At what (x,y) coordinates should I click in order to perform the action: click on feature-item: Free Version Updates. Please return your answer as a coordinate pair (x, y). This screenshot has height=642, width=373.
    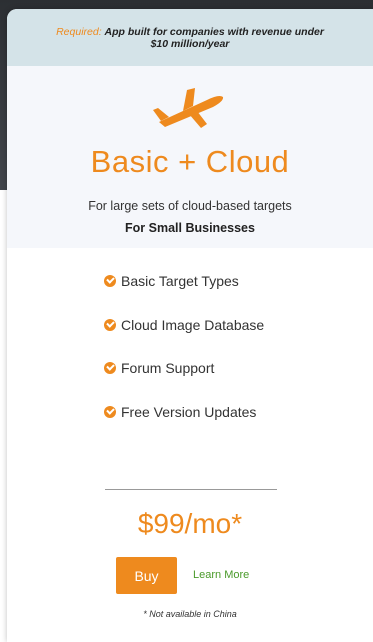
    Looking at the image, I should click on (184, 412).